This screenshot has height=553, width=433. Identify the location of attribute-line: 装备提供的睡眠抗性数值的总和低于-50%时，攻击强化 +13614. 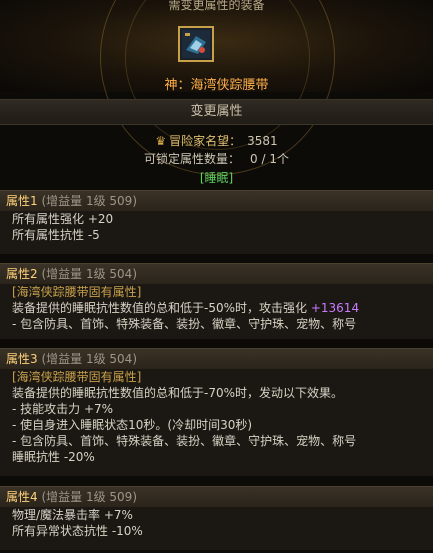
(216, 308).